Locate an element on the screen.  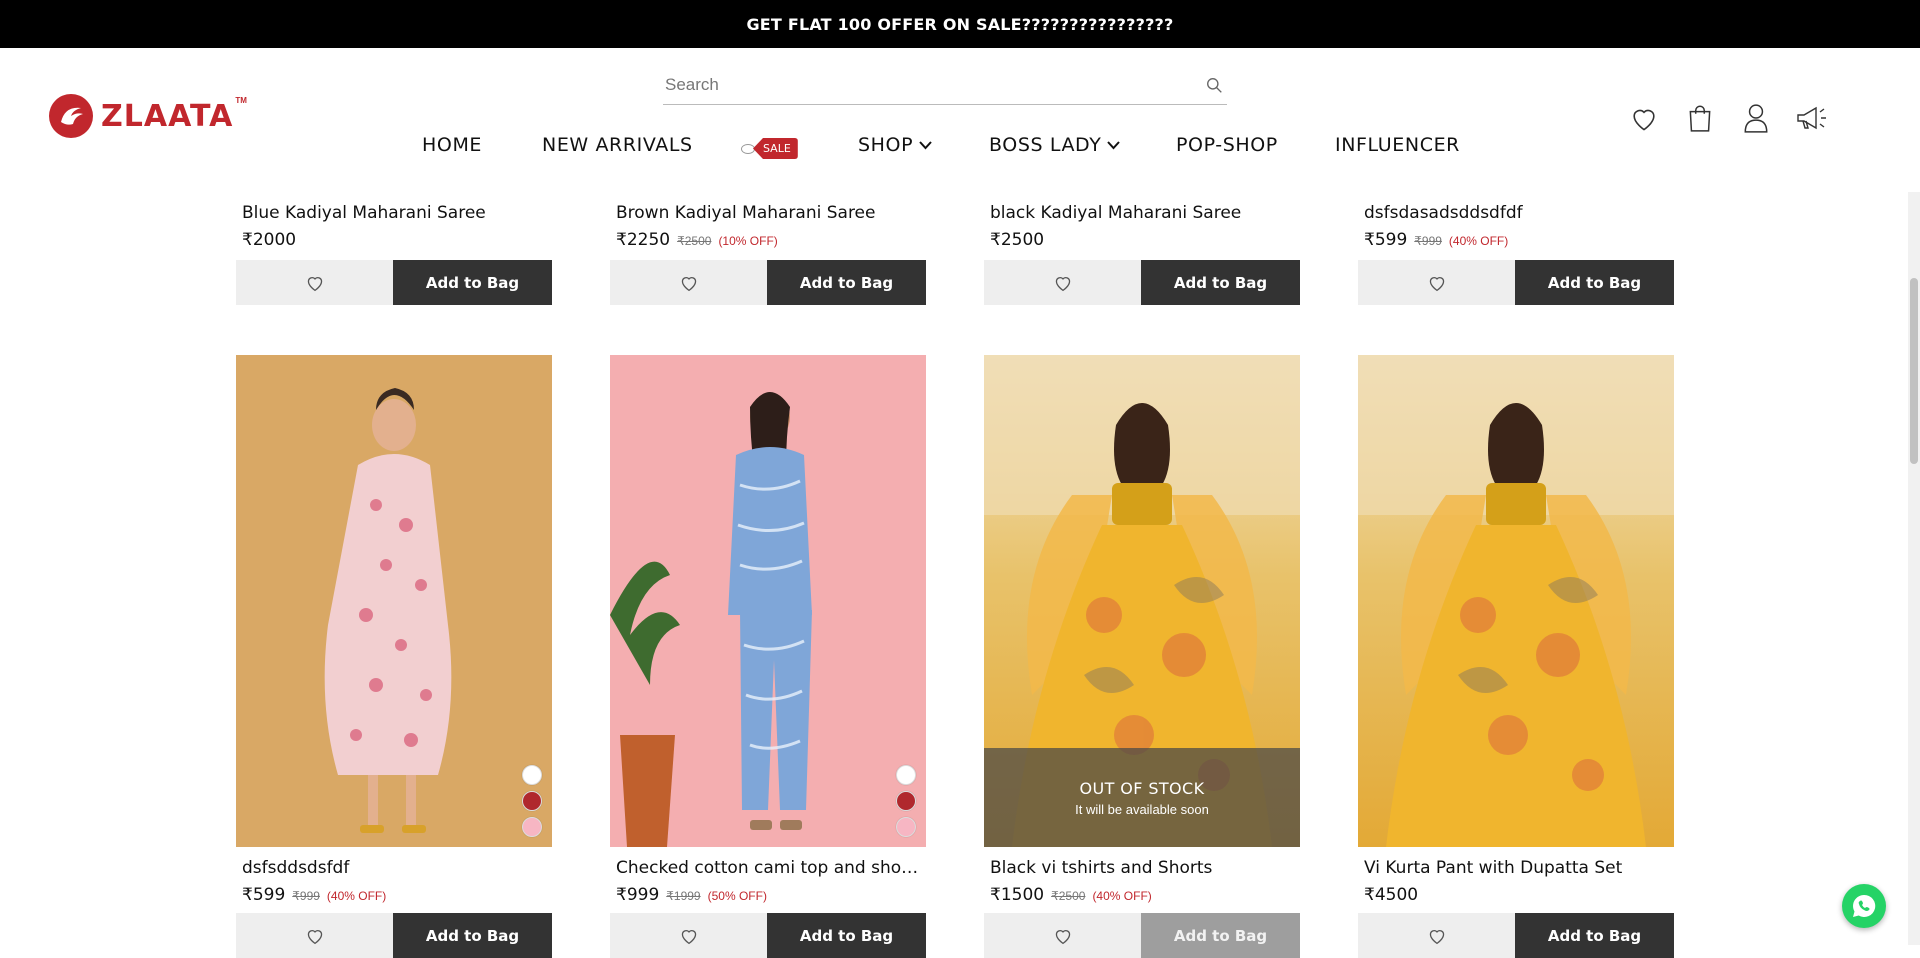
nav-item-shop: SHOP is located at coordinates (895, 145).